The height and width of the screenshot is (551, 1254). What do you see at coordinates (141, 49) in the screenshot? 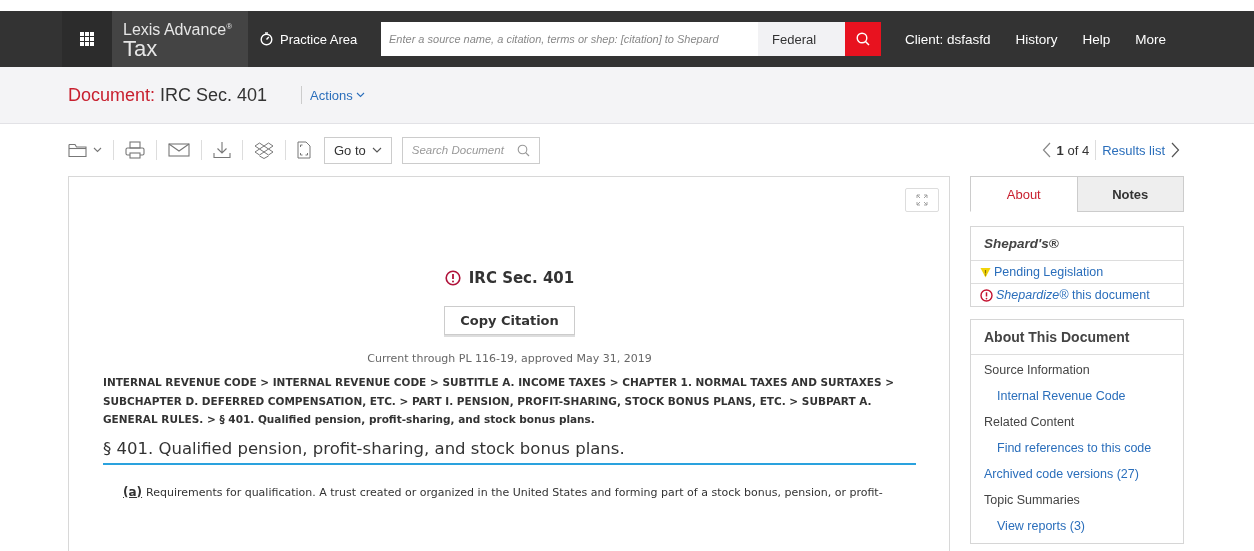
I see `product-name: Tax` at bounding box center [141, 49].